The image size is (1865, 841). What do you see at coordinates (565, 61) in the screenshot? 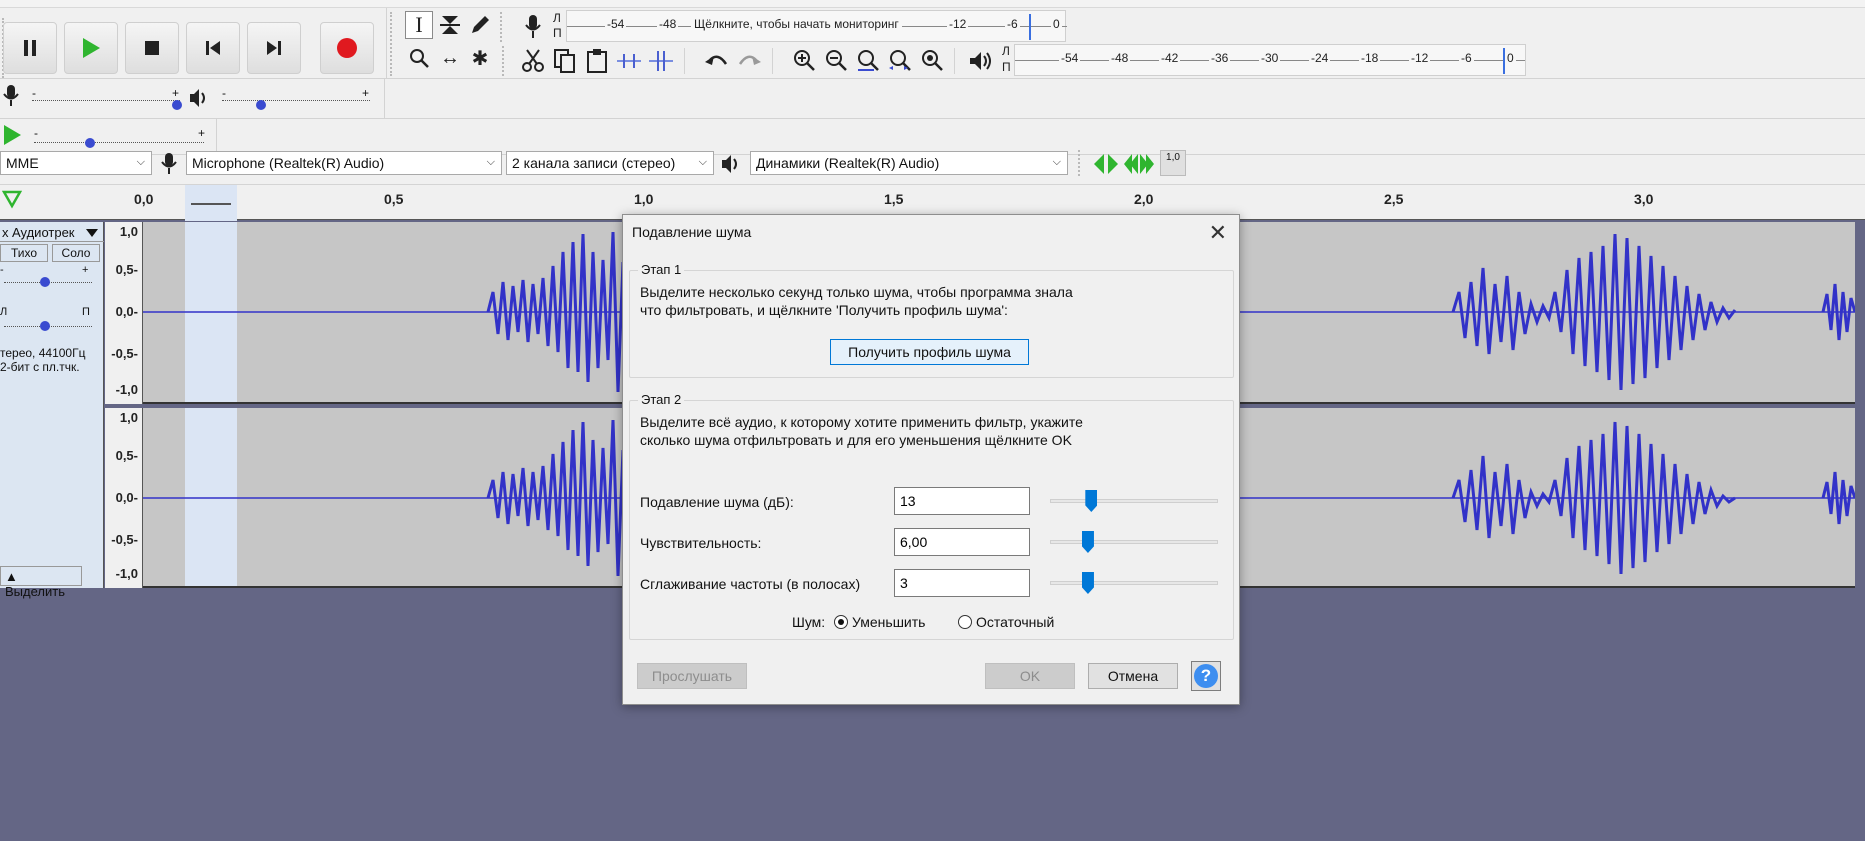
I see `copy-icon` at bounding box center [565, 61].